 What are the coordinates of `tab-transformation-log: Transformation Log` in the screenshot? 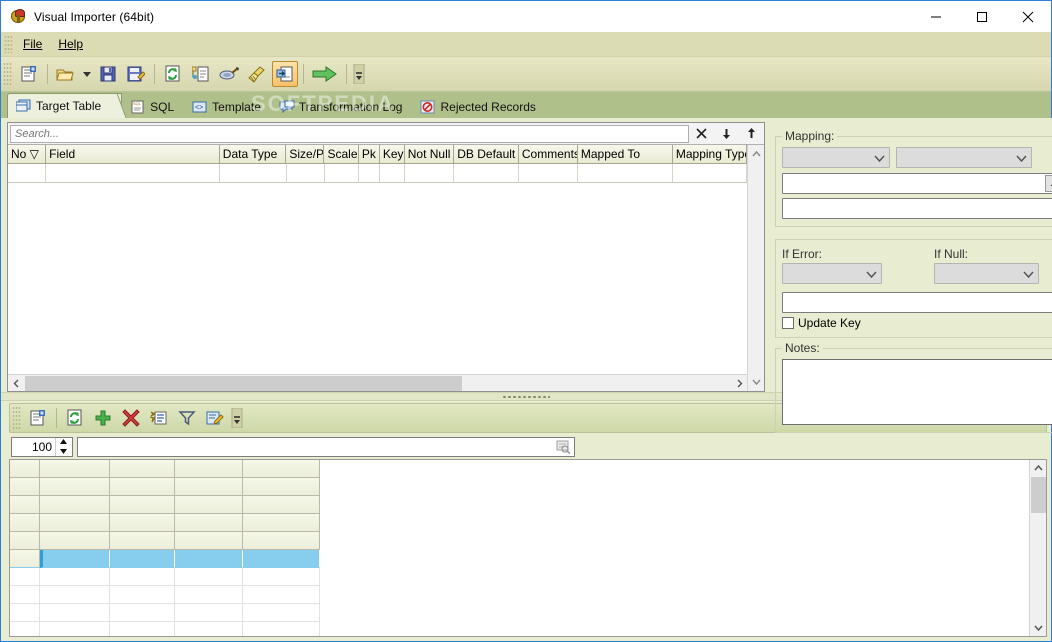 It's located at (342, 107).